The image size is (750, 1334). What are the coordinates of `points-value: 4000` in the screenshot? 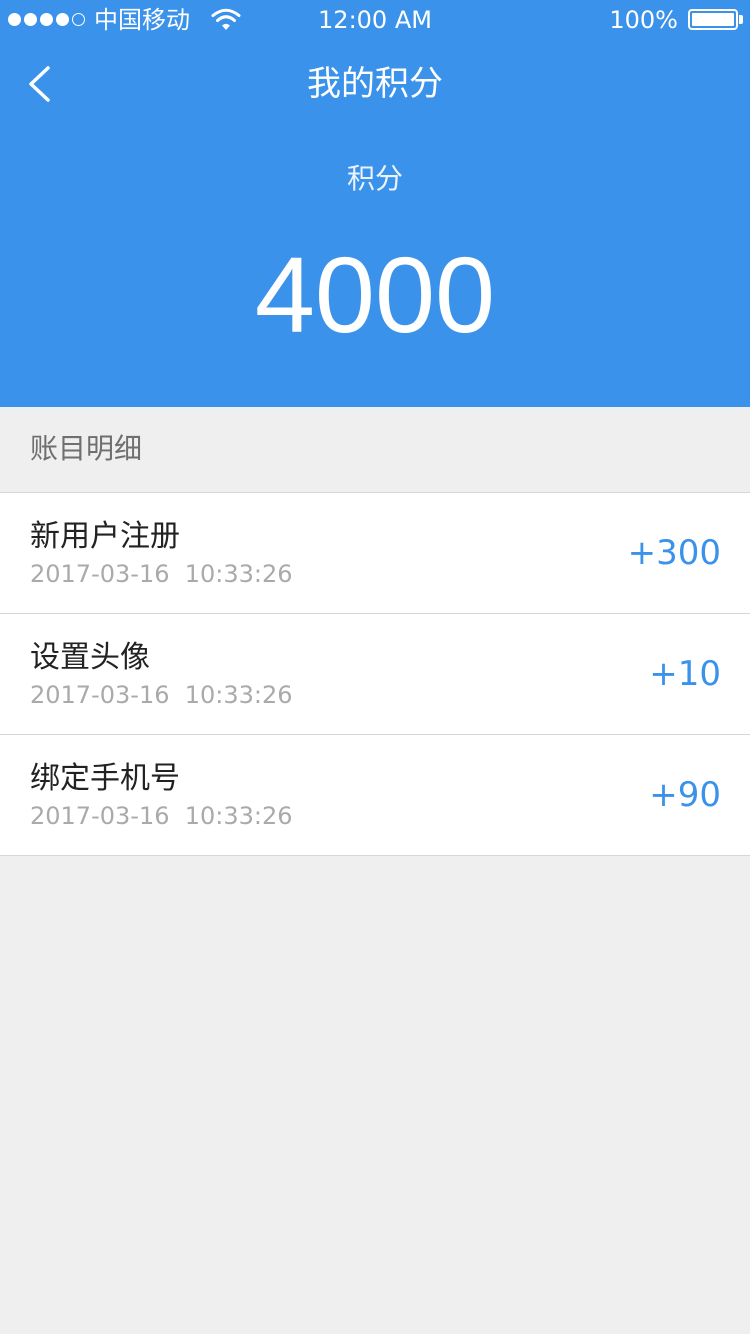 It's located at (375, 294).